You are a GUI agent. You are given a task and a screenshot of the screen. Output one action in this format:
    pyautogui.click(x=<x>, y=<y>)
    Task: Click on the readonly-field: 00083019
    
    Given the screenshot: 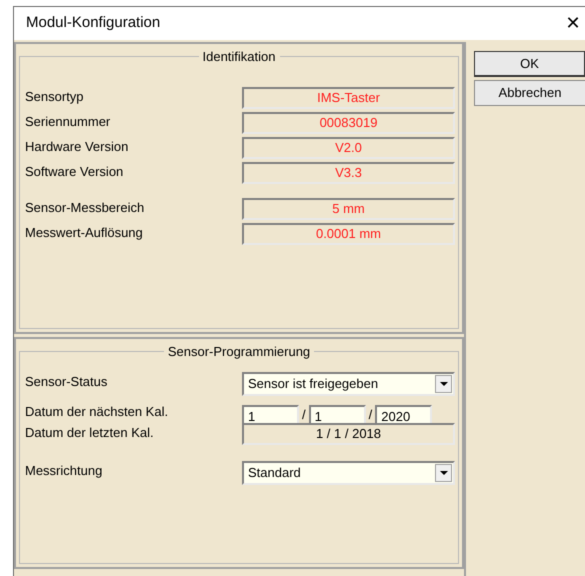 What is the action you would take?
    pyautogui.click(x=348, y=123)
    